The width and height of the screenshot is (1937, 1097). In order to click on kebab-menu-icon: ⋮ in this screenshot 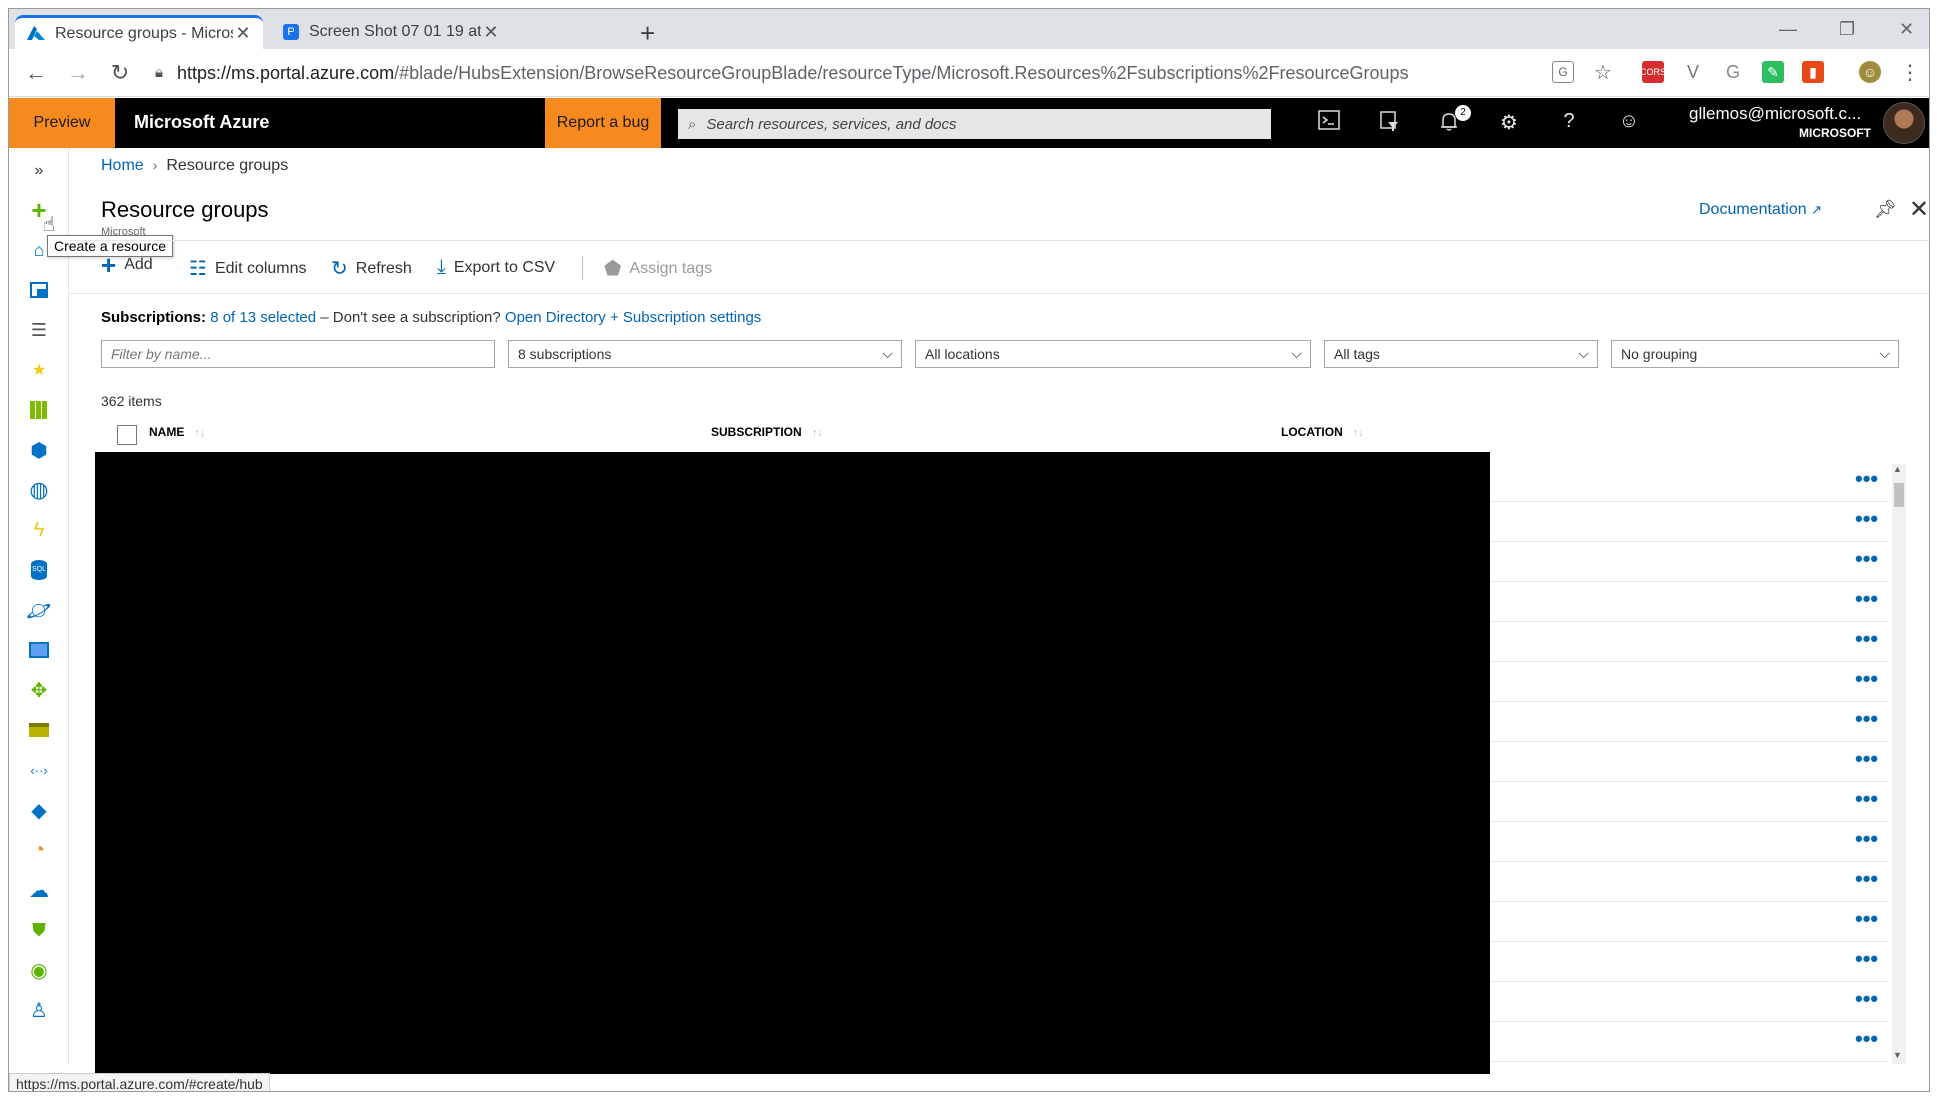, I will do `click(1910, 72)`.